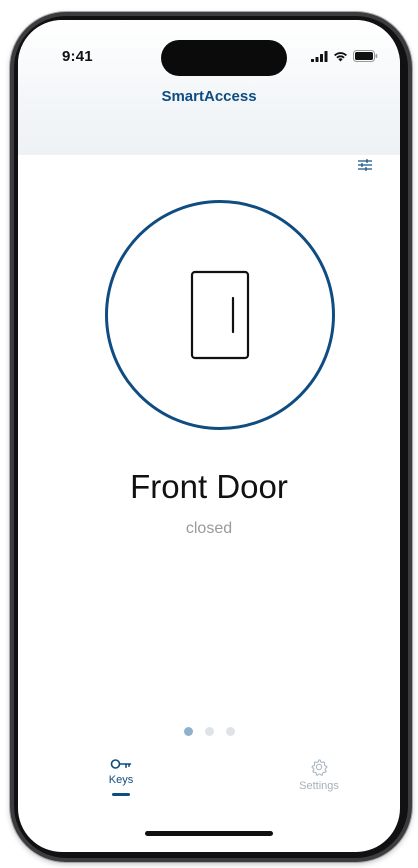 Image resolution: width=418 pixels, height=868 pixels. I want to click on gear-icon, so click(319, 767).